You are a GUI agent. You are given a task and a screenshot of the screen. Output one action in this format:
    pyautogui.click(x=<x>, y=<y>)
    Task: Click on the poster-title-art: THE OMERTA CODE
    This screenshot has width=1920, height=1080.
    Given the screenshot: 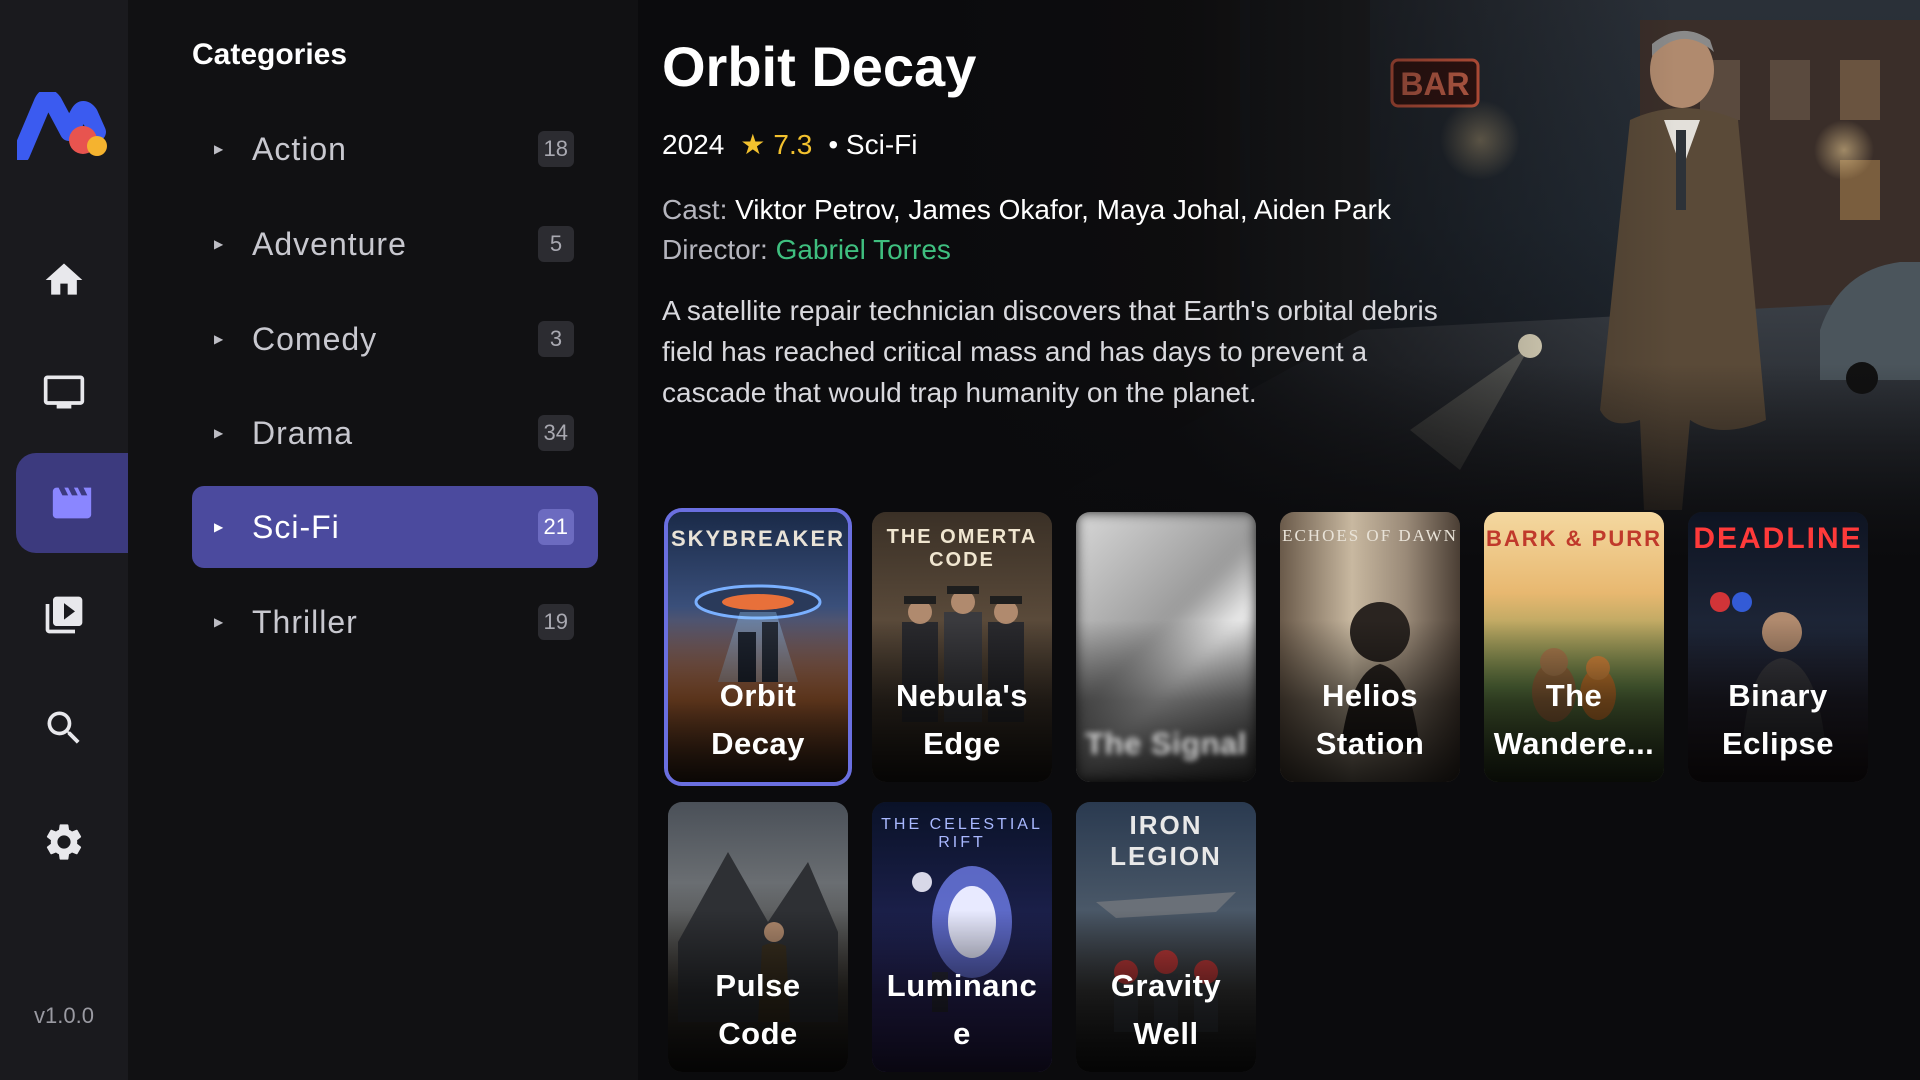 What is the action you would take?
    pyautogui.click(x=962, y=548)
    